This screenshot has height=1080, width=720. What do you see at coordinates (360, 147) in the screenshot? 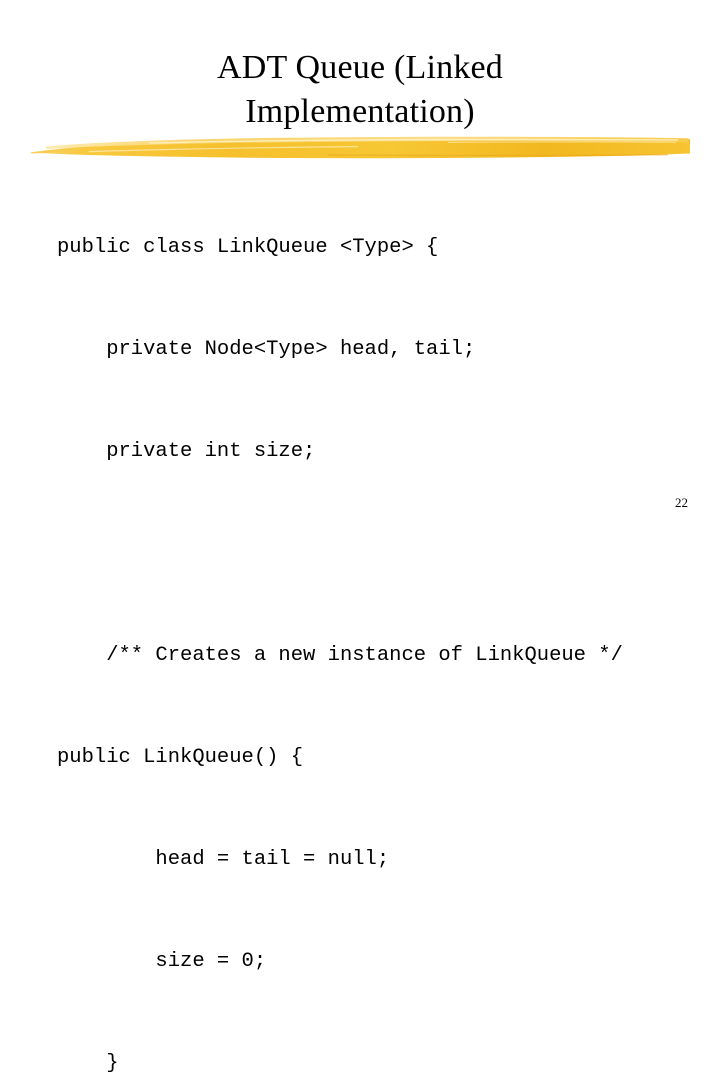
I see `yellow-brushstroke-divider` at bounding box center [360, 147].